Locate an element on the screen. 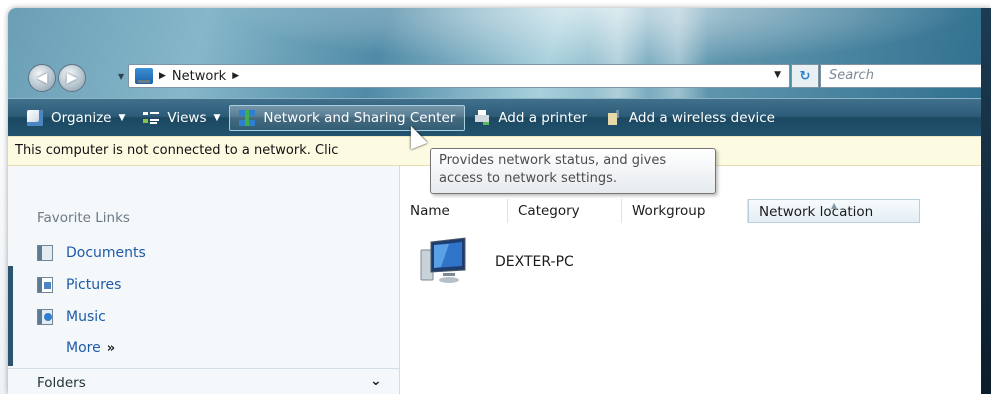  views-icon is located at coordinates (151, 118).